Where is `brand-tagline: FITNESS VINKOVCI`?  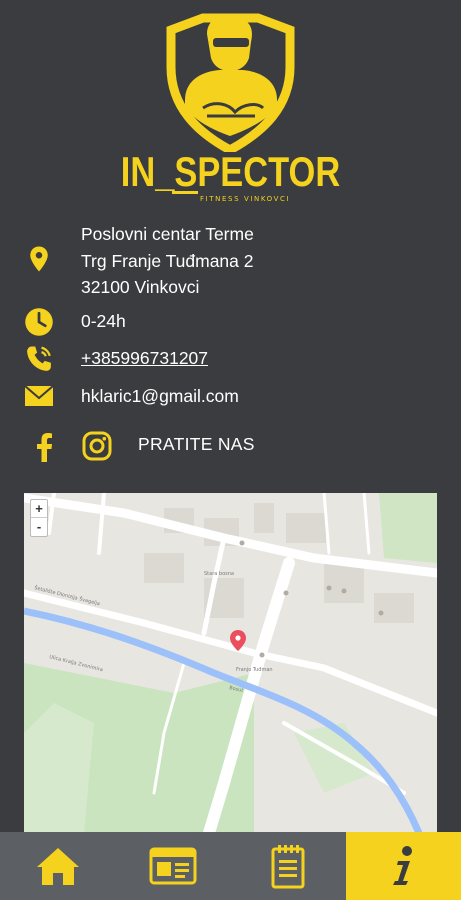 brand-tagline: FITNESS VINKOVCI is located at coordinates (245, 199).